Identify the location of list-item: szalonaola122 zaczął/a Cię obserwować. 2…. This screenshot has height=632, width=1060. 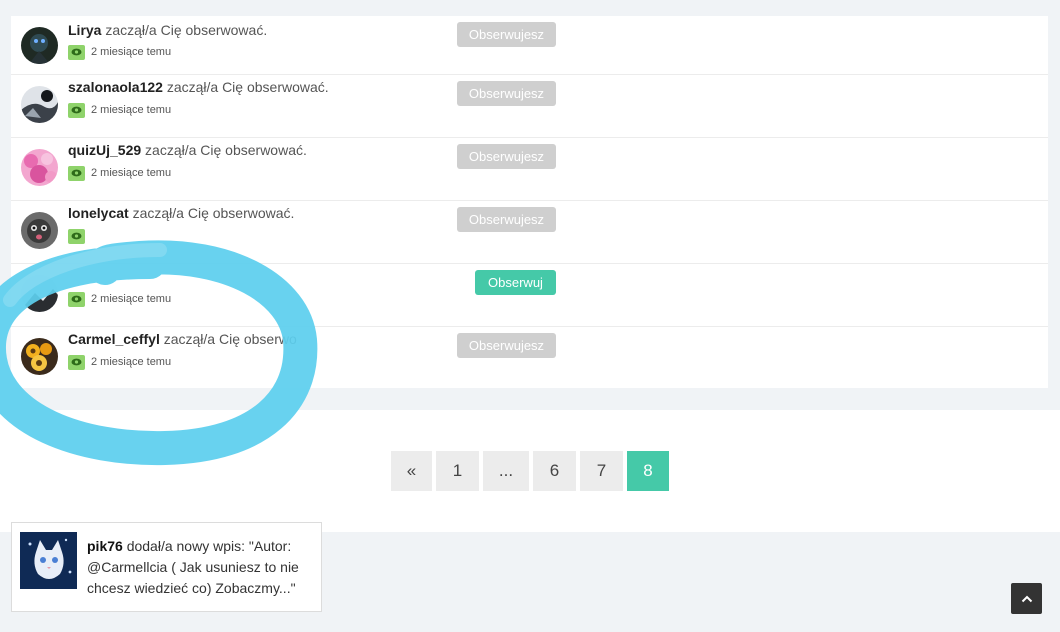
(529, 105).